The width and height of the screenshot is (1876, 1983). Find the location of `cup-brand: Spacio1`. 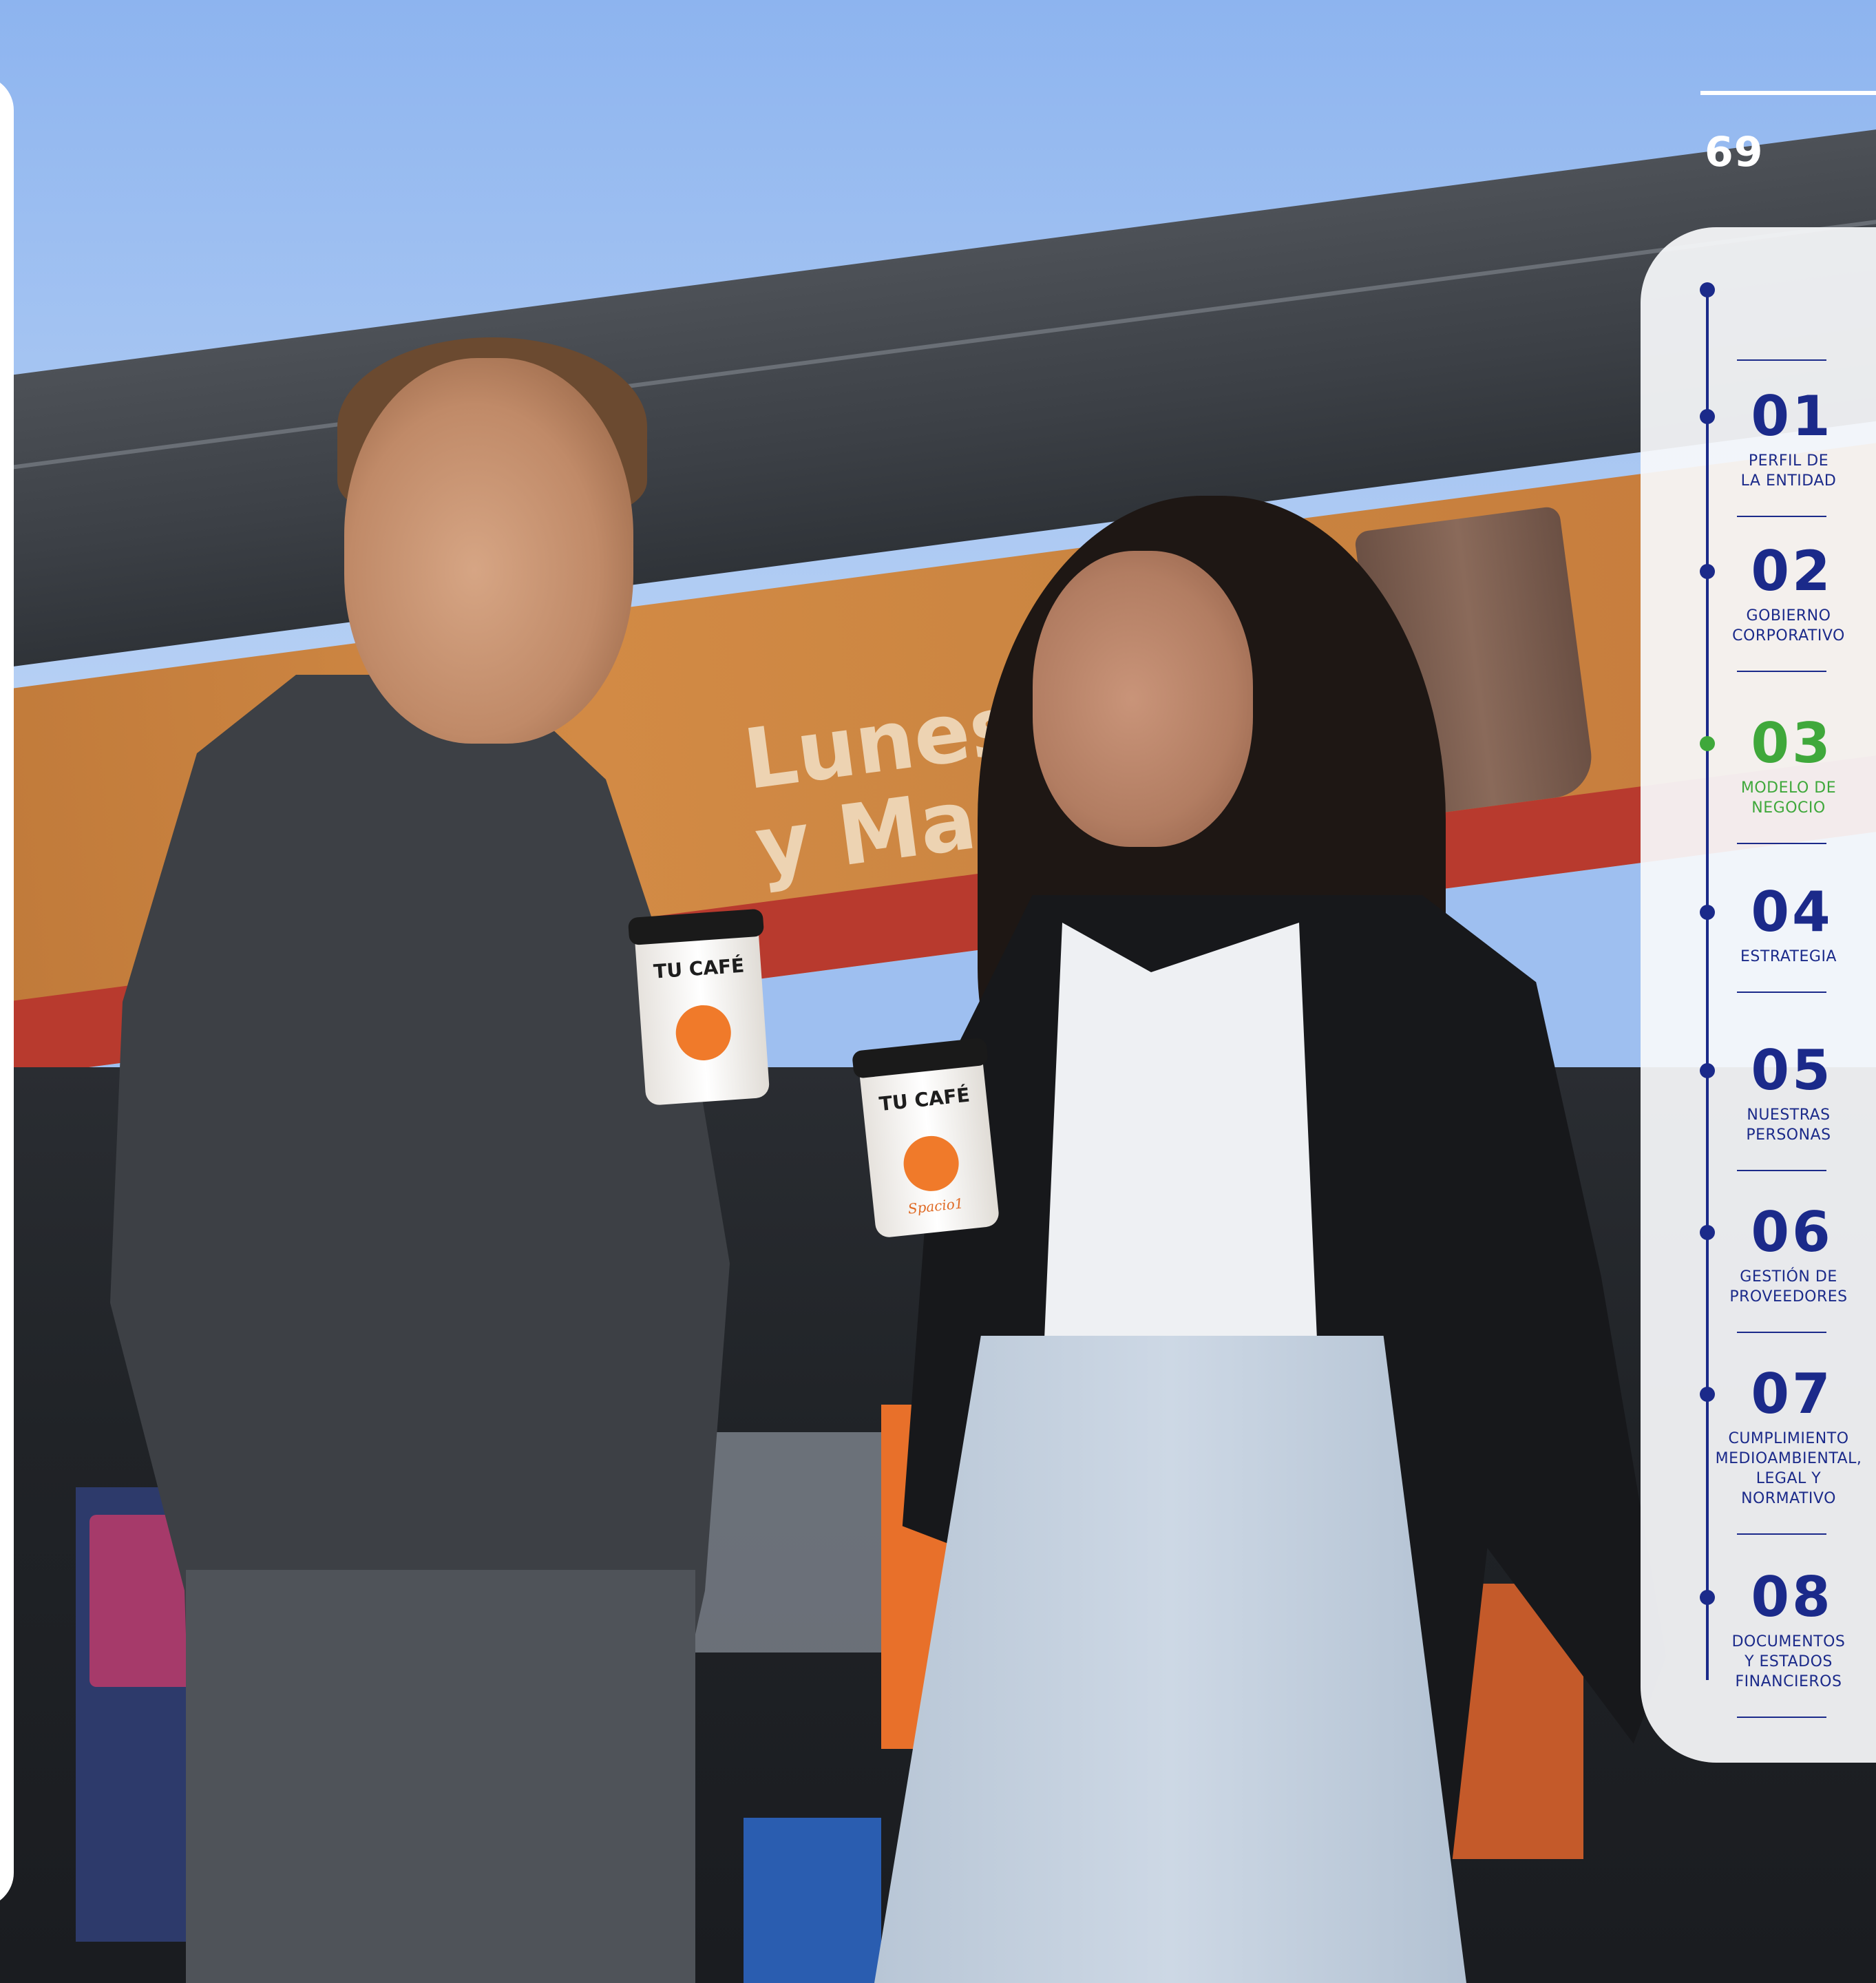

cup-brand: Spacio1 is located at coordinates (936, 1206).